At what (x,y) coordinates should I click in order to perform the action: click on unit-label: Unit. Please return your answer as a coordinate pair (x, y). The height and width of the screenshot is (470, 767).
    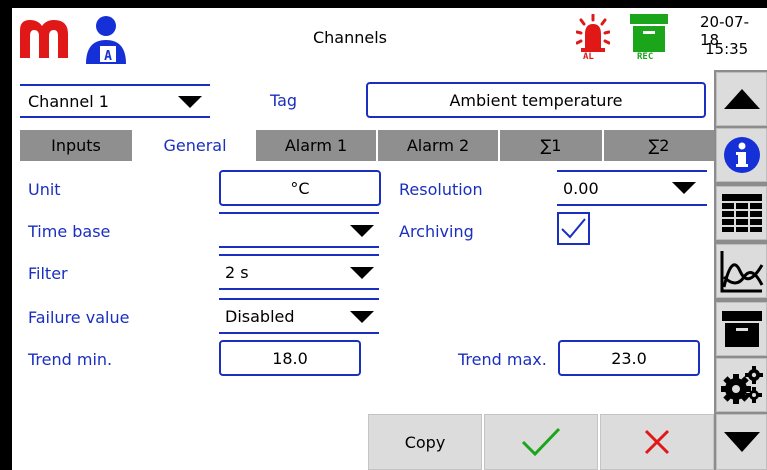
    Looking at the image, I should click on (44, 189).